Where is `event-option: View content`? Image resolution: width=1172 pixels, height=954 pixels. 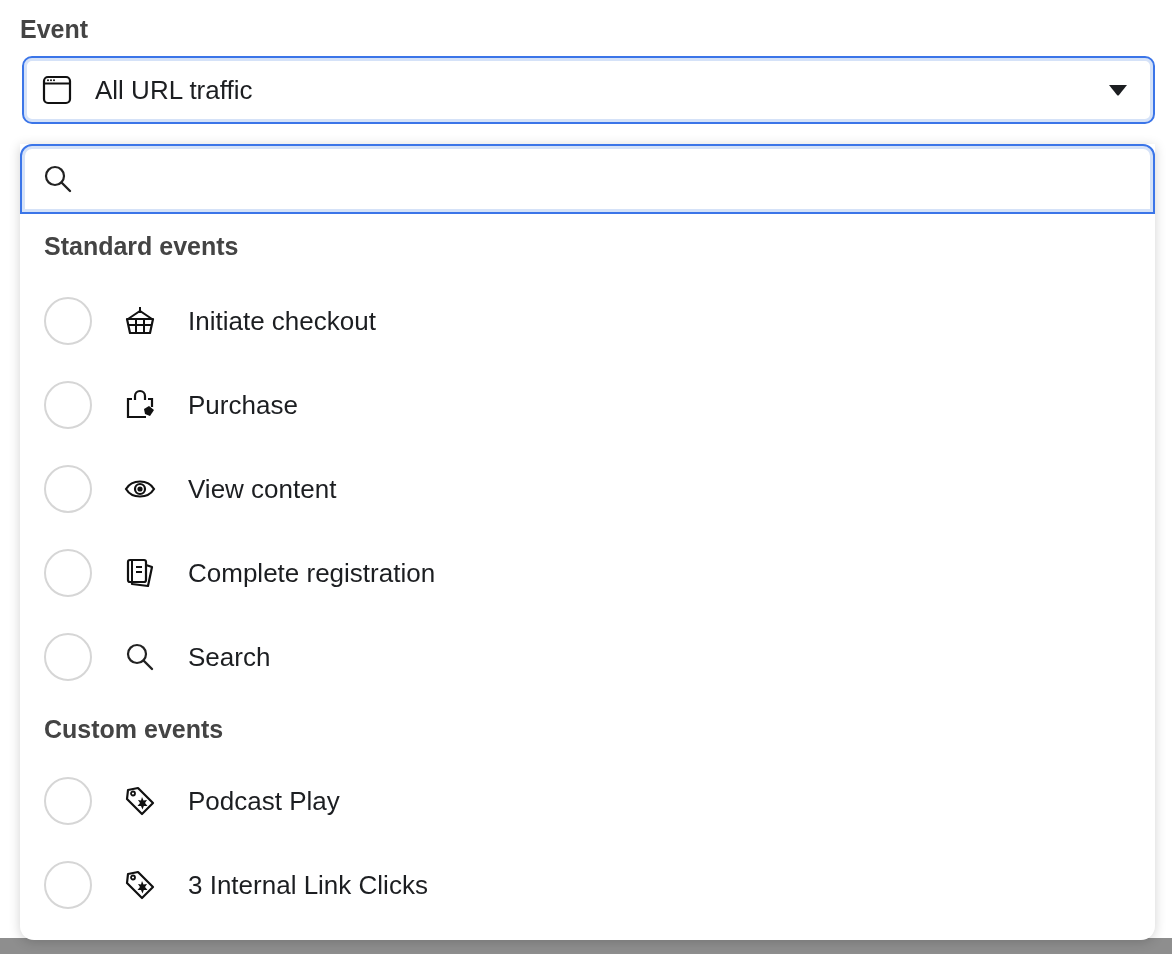 event-option: View content is located at coordinates (587, 489).